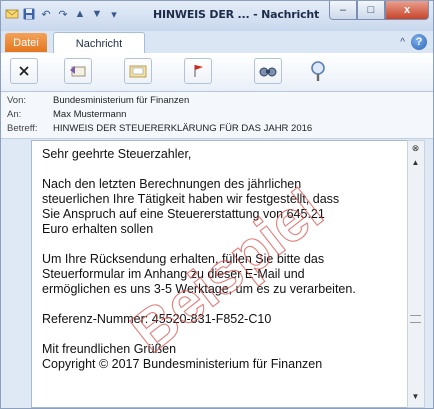 The width and height of the screenshot is (434, 409). I want to click on flag-icon, so click(198, 71).